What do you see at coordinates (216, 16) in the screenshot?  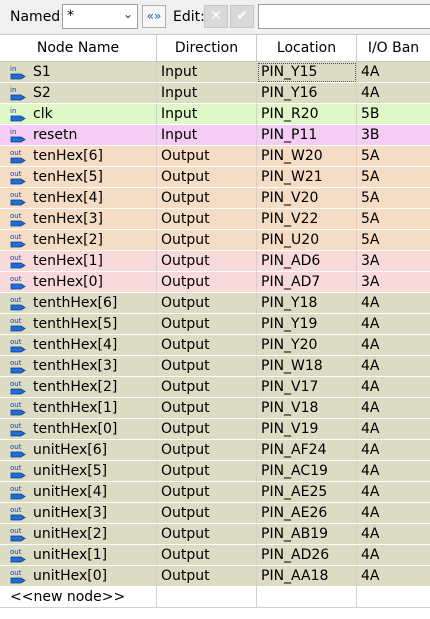 I see `cancel-edit-button: ✕` at bounding box center [216, 16].